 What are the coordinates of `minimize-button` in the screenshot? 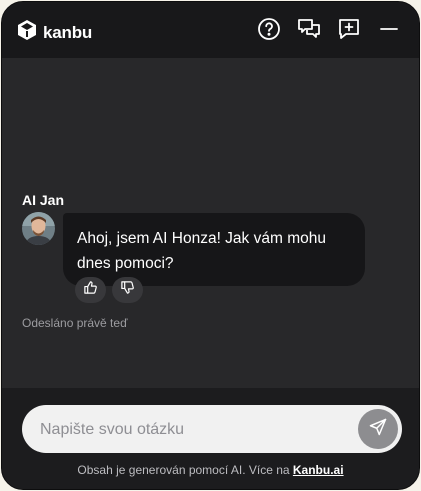 It's located at (389, 31).